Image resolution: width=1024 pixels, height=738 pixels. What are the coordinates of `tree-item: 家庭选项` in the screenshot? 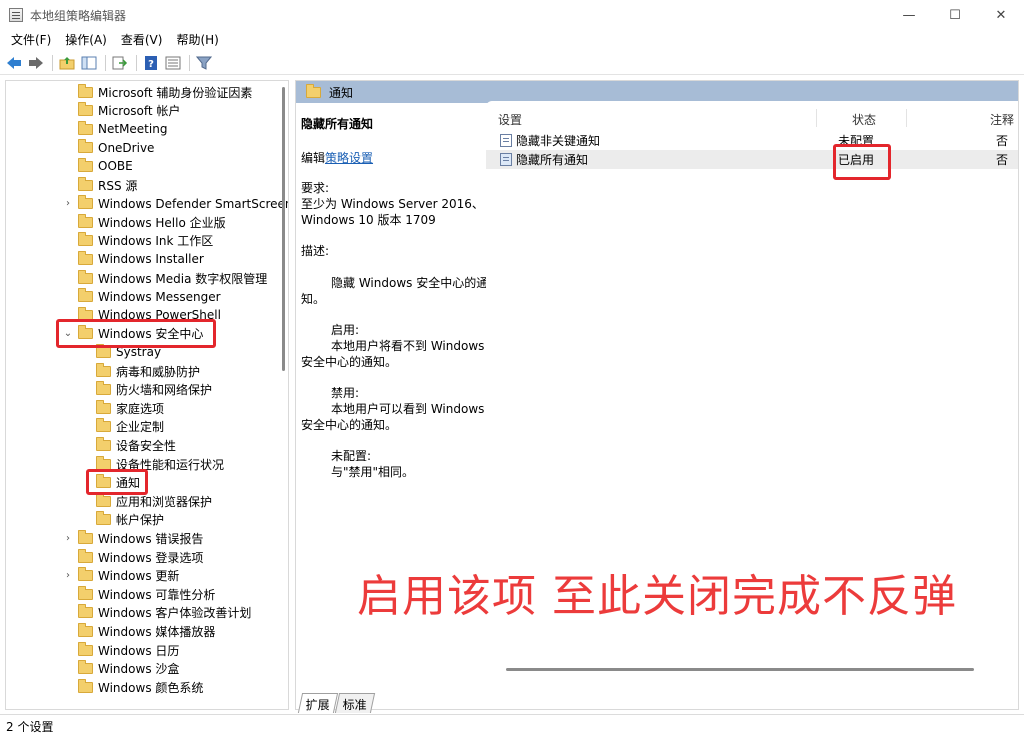 It's located at (122, 408).